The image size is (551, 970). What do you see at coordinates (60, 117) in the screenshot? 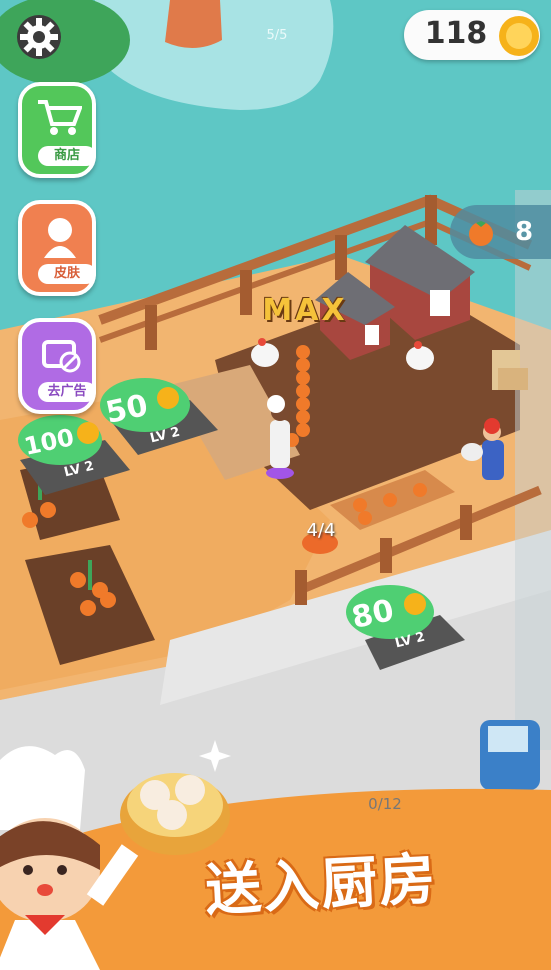
I see `cart-icon` at bounding box center [60, 117].